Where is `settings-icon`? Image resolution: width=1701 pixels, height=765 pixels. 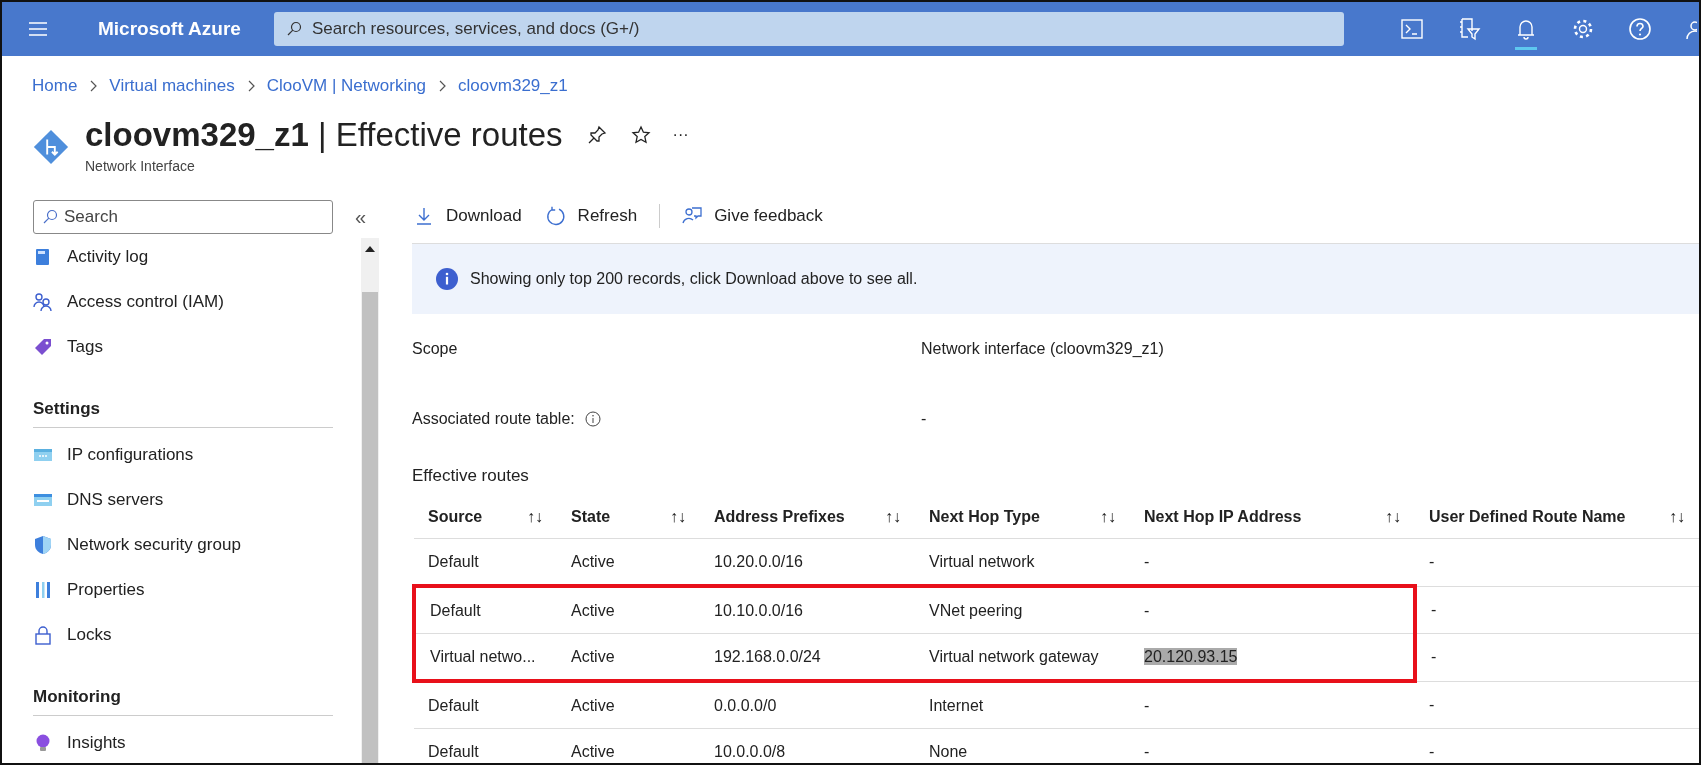 settings-icon is located at coordinates (1583, 29).